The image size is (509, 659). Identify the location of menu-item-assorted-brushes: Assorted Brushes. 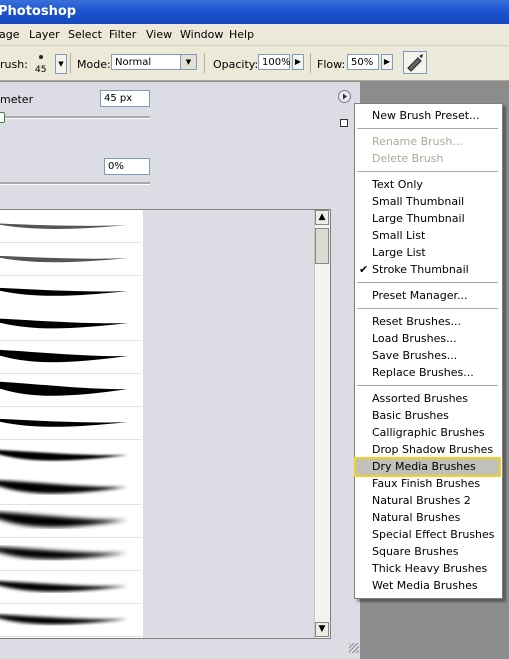
(427, 399).